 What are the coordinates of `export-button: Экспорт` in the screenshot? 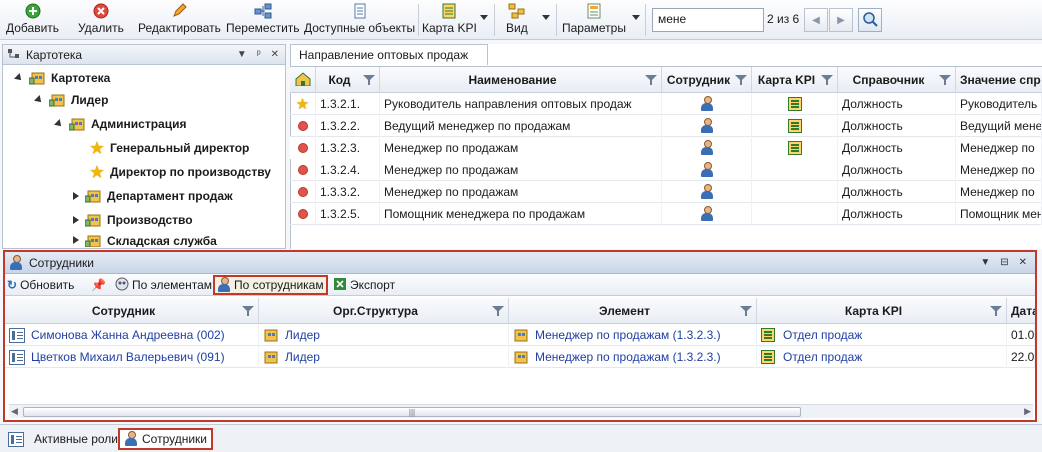 It's located at (364, 285).